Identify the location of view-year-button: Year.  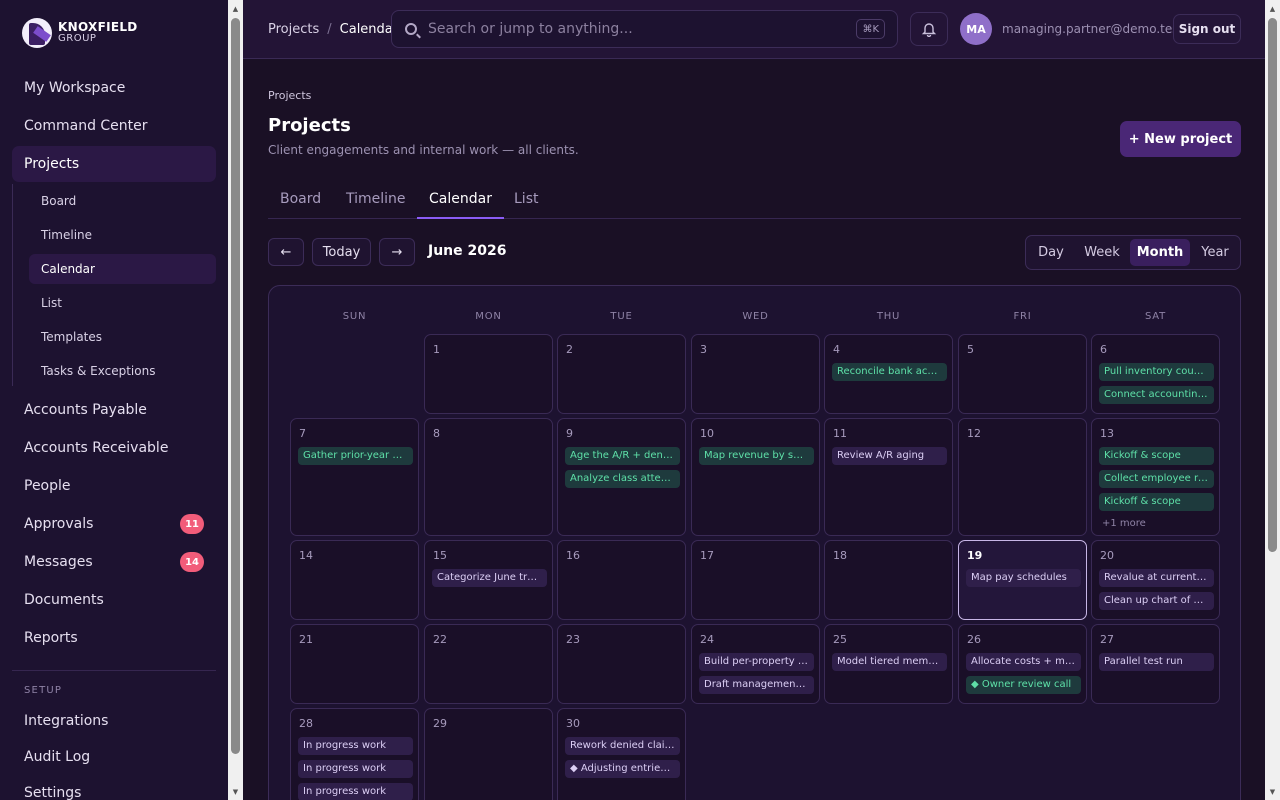
(1215, 252).